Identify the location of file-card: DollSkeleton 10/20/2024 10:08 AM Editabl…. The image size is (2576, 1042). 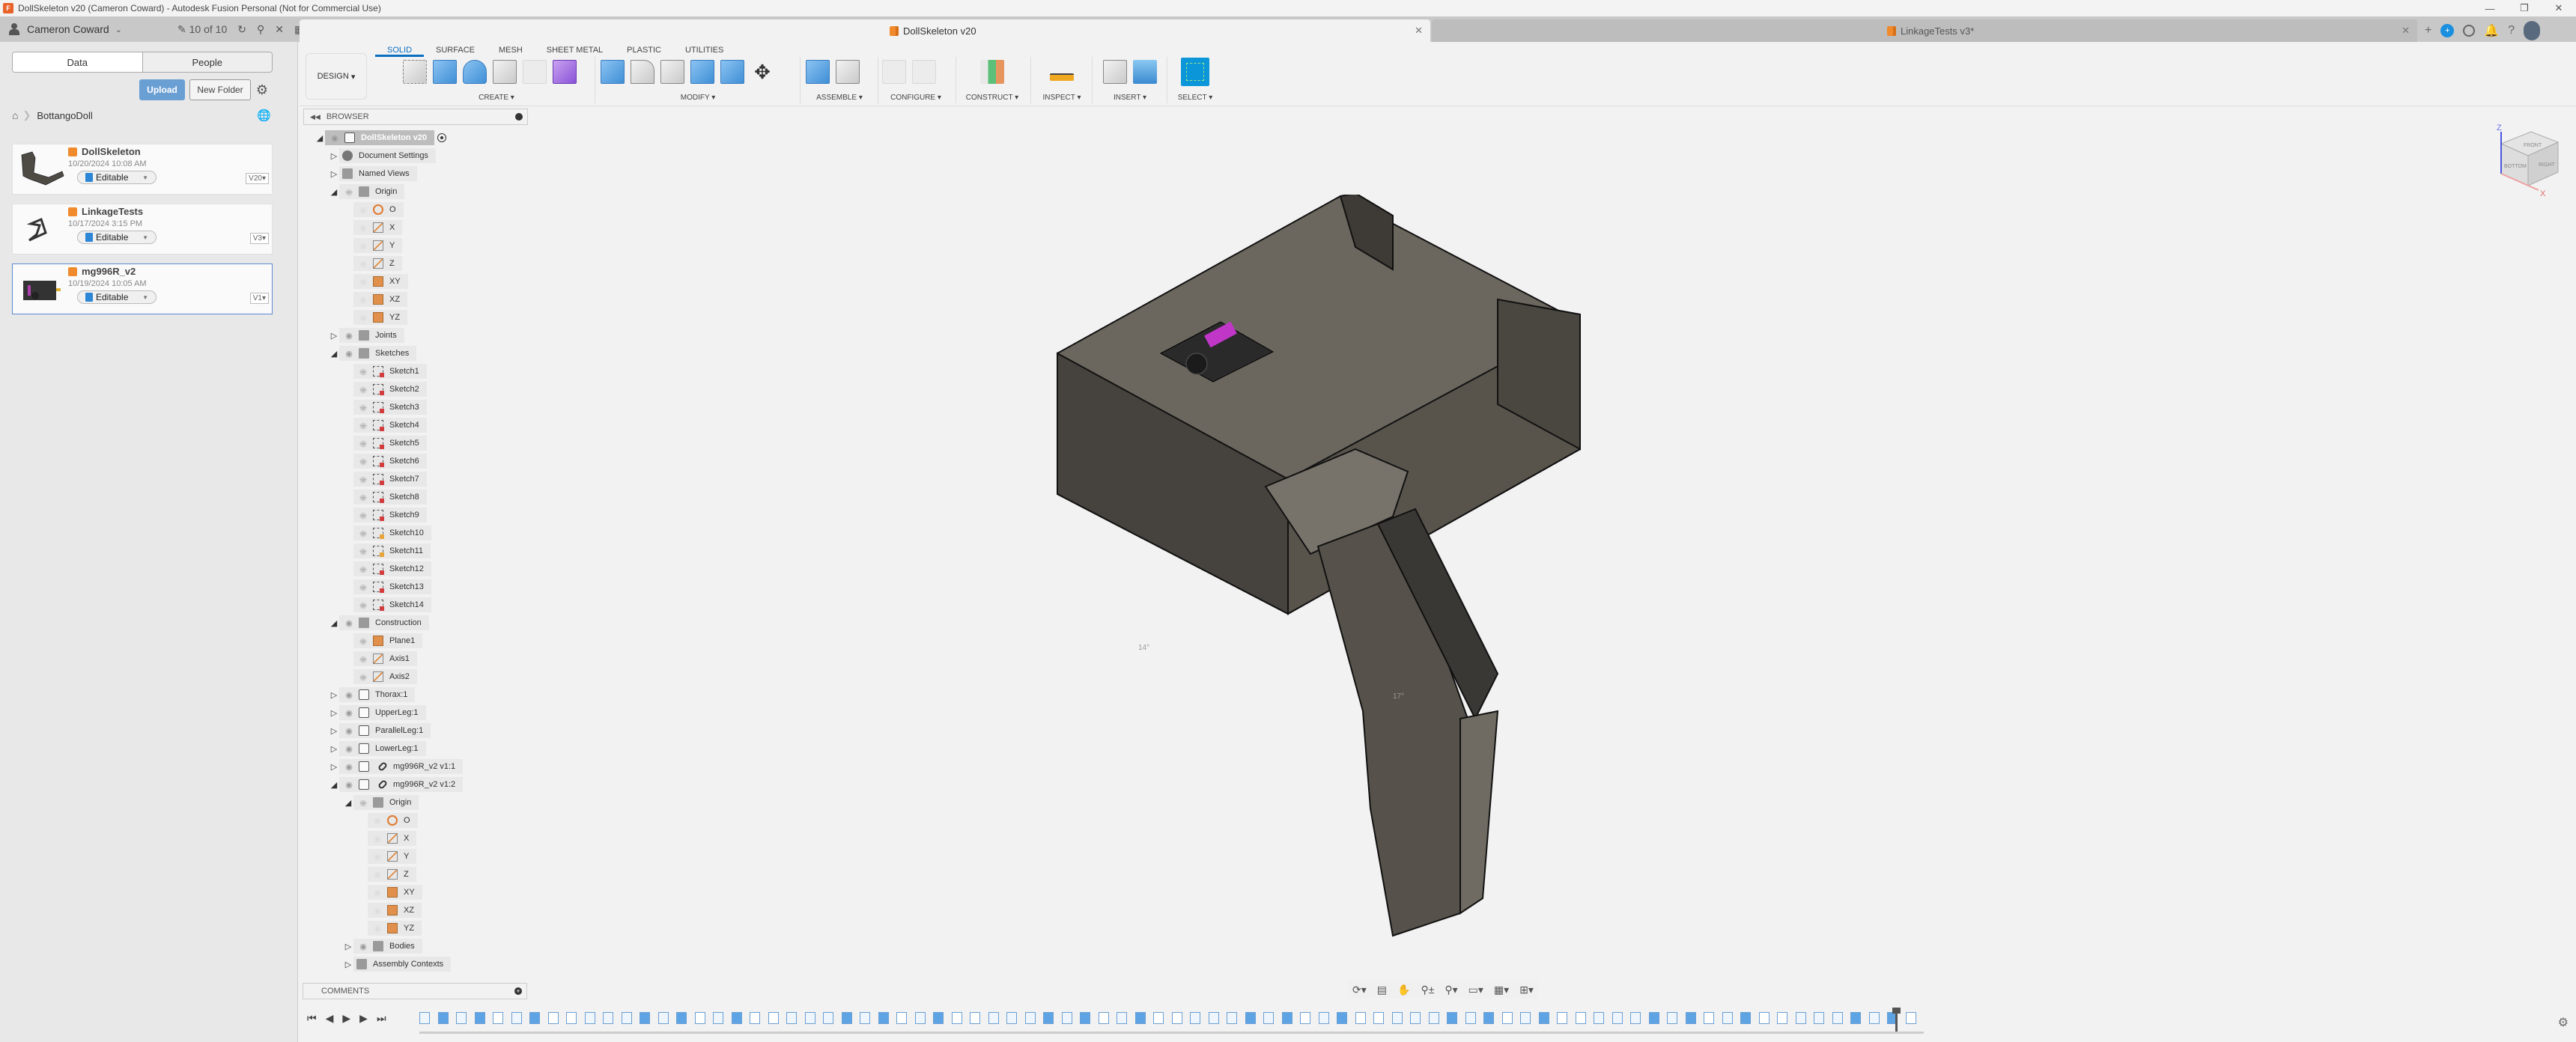
(142, 170).